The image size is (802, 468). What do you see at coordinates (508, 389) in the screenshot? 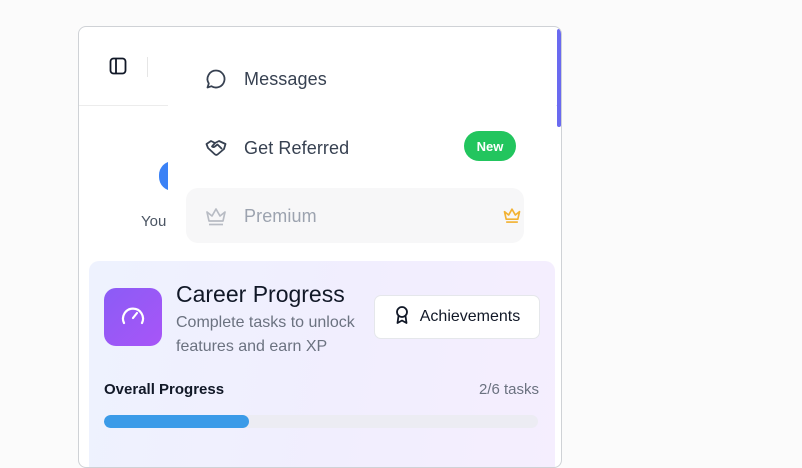
I see `progress-count: 2/6 tasks` at bounding box center [508, 389].